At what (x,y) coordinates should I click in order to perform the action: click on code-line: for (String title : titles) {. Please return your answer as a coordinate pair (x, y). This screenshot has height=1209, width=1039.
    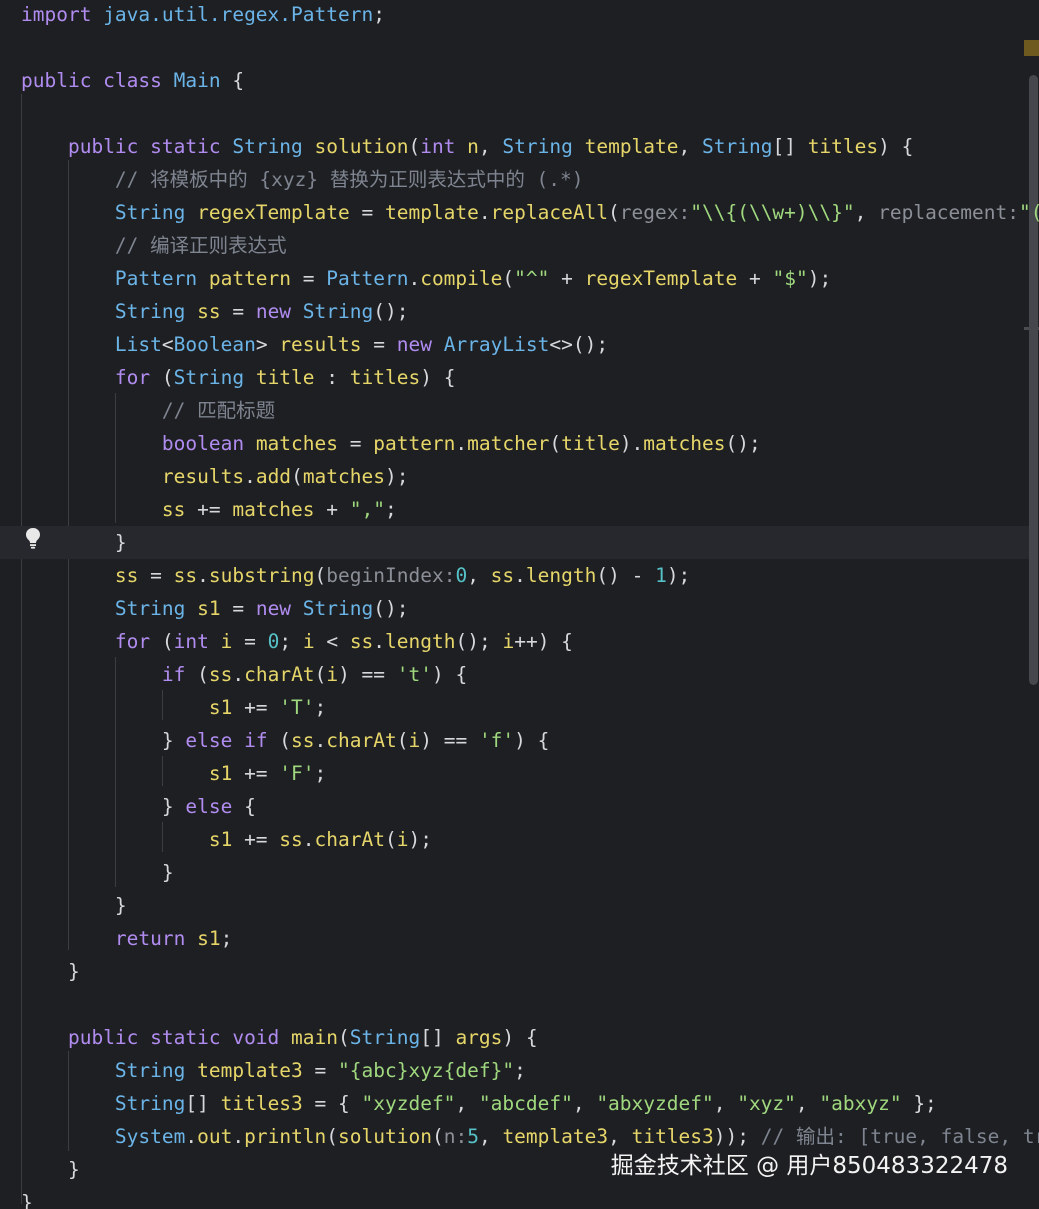
    Looking at the image, I should click on (530, 377).